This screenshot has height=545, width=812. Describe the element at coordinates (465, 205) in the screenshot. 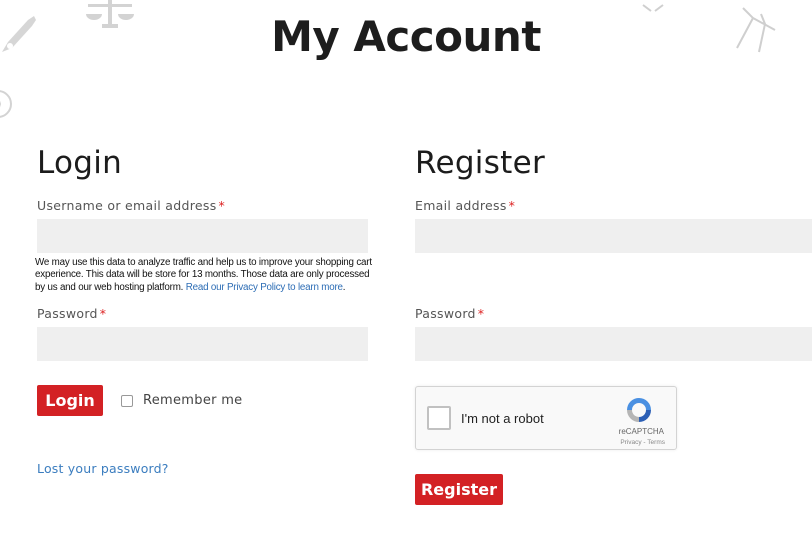

I see `email-label: Email address *` at that location.